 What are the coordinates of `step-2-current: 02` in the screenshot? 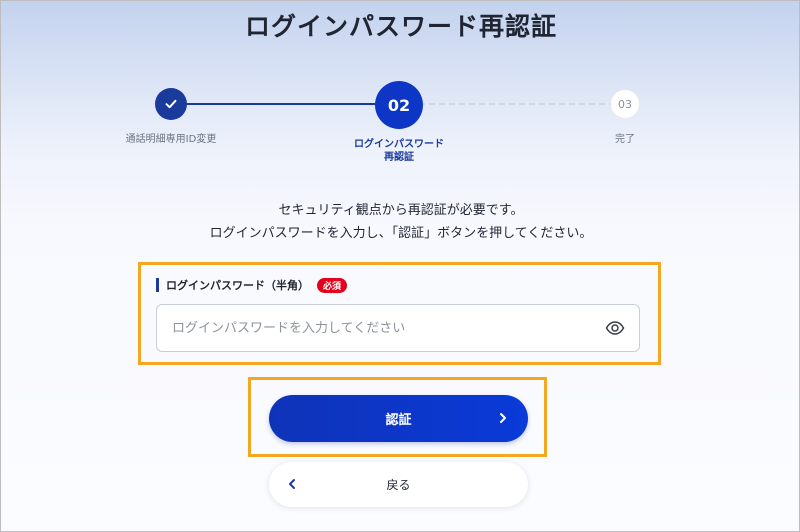 It's located at (399, 105).